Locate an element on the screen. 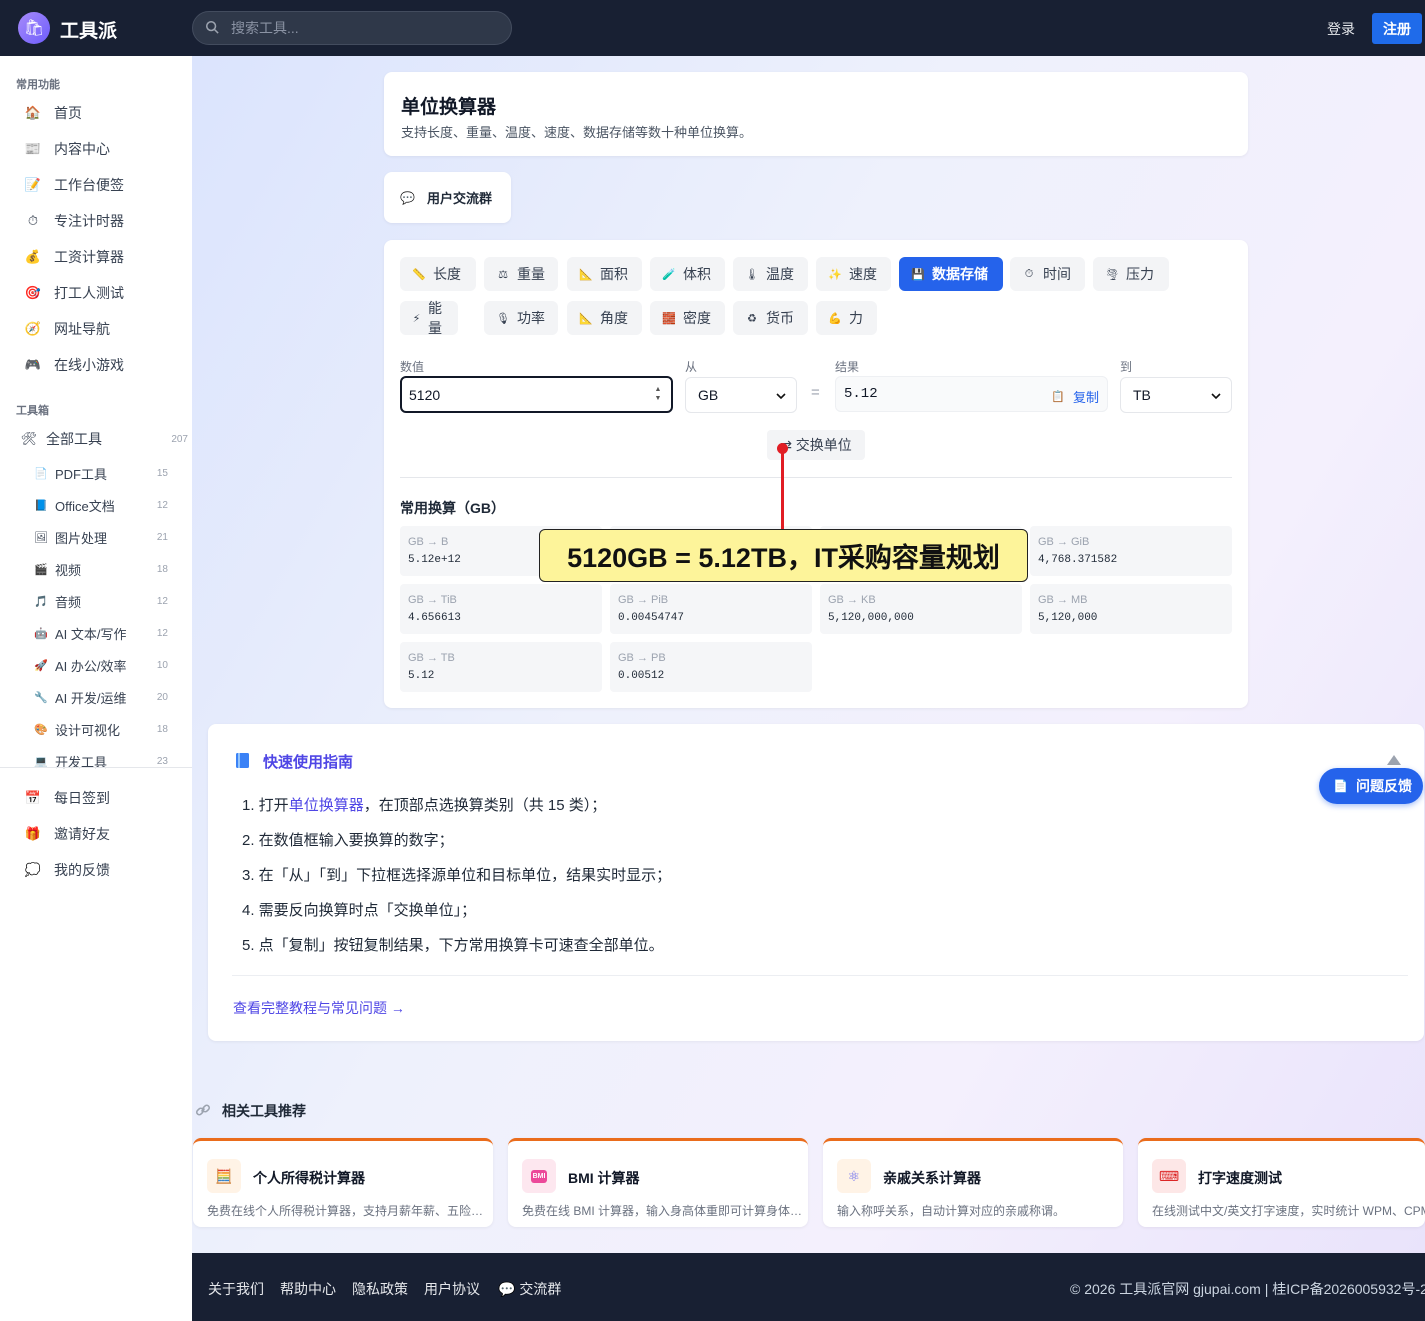 The width and height of the screenshot is (1425, 1321). tool-glyph-icon: 🧮 is located at coordinates (224, 1175).